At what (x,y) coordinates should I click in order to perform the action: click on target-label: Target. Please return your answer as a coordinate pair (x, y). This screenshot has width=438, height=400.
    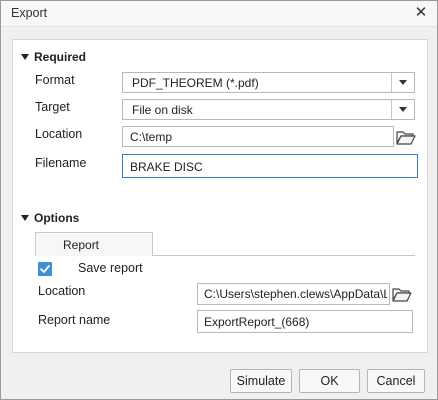
    Looking at the image, I should click on (52, 107).